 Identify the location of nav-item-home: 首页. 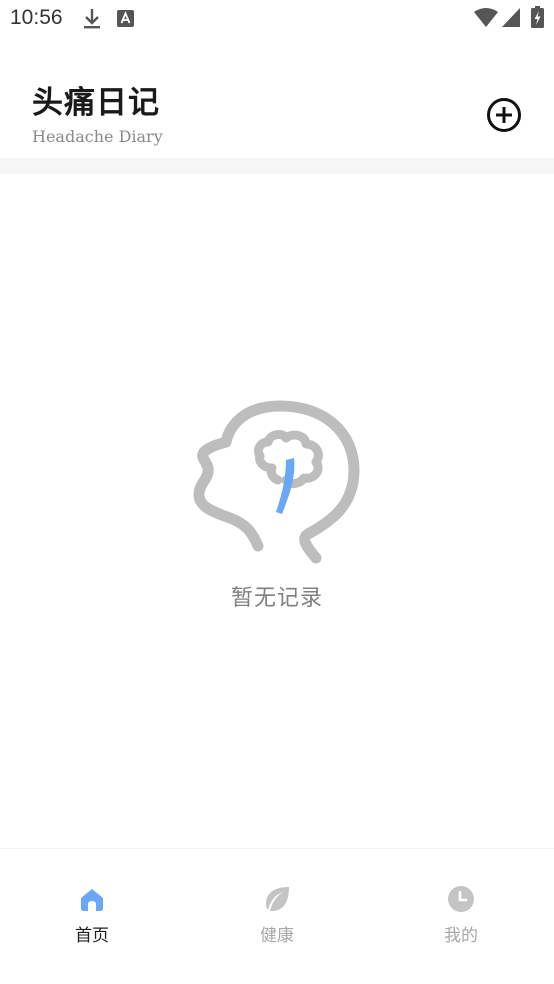
(92, 917).